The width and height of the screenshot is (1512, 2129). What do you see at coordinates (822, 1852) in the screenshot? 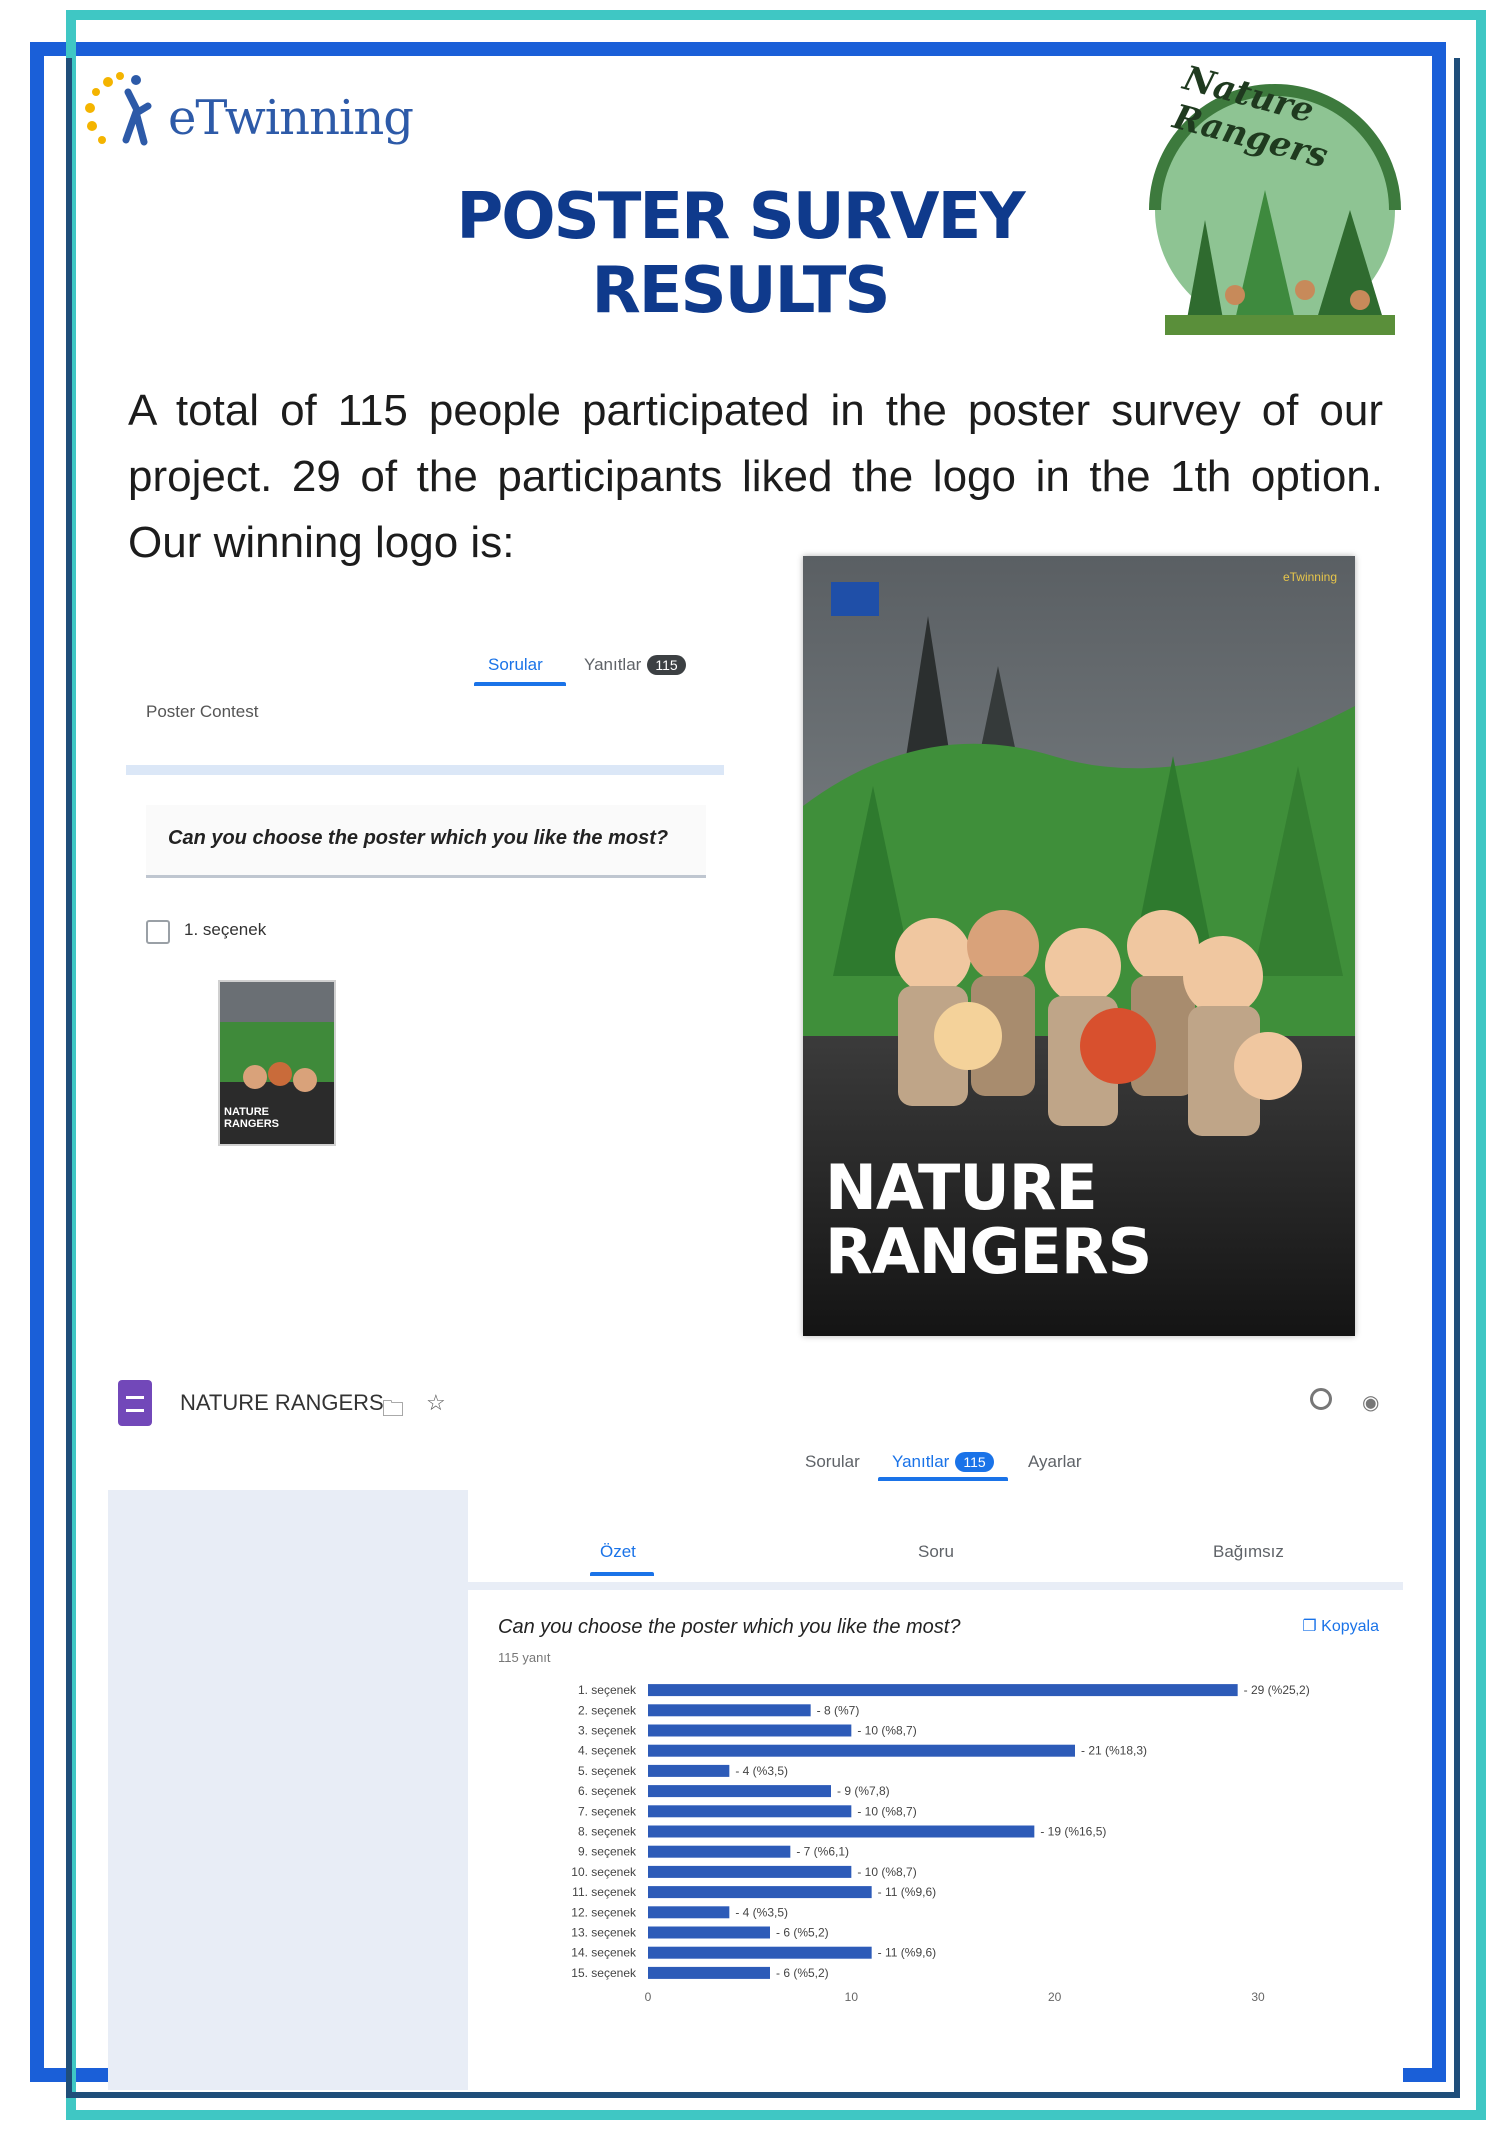
I see `bar-value-label: - 7 (%6,1)` at bounding box center [822, 1852].